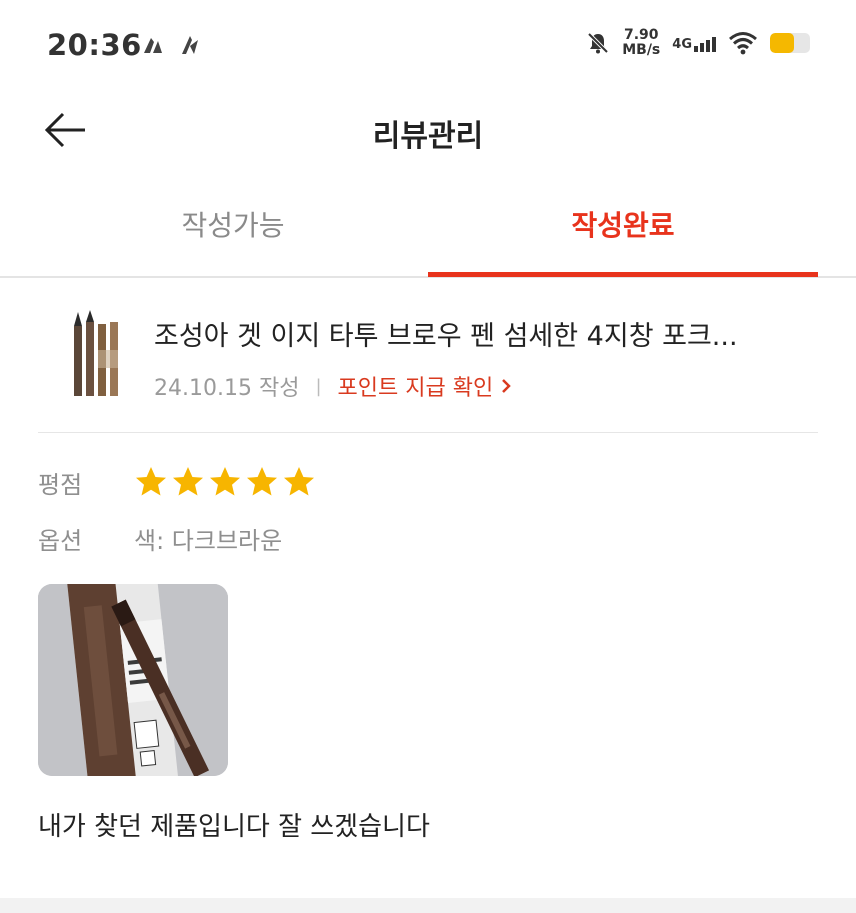  Describe the element at coordinates (682, 44) in the screenshot. I see `network-type: 4G` at that location.